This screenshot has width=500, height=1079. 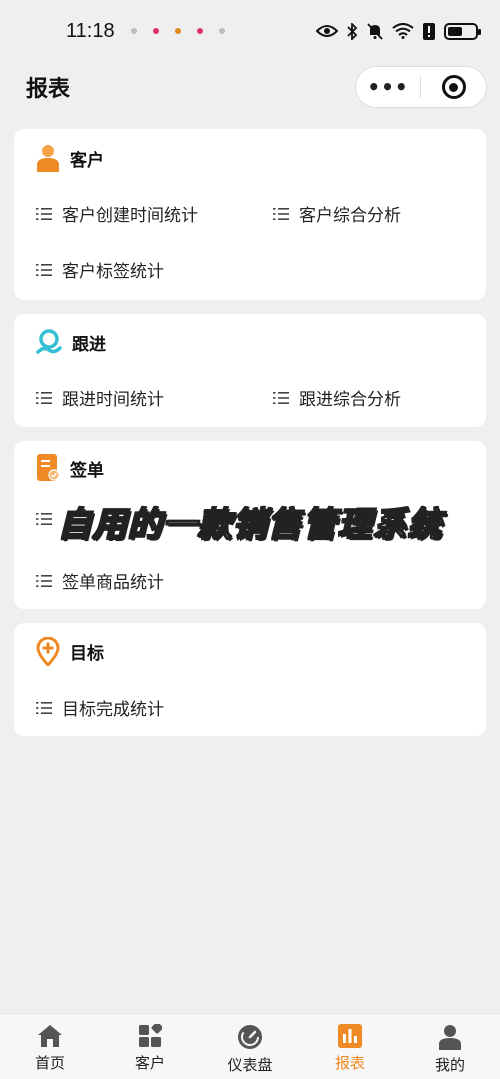 What do you see at coordinates (403, 31) in the screenshot?
I see `wifi-icon` at bounding box center [403, 31].